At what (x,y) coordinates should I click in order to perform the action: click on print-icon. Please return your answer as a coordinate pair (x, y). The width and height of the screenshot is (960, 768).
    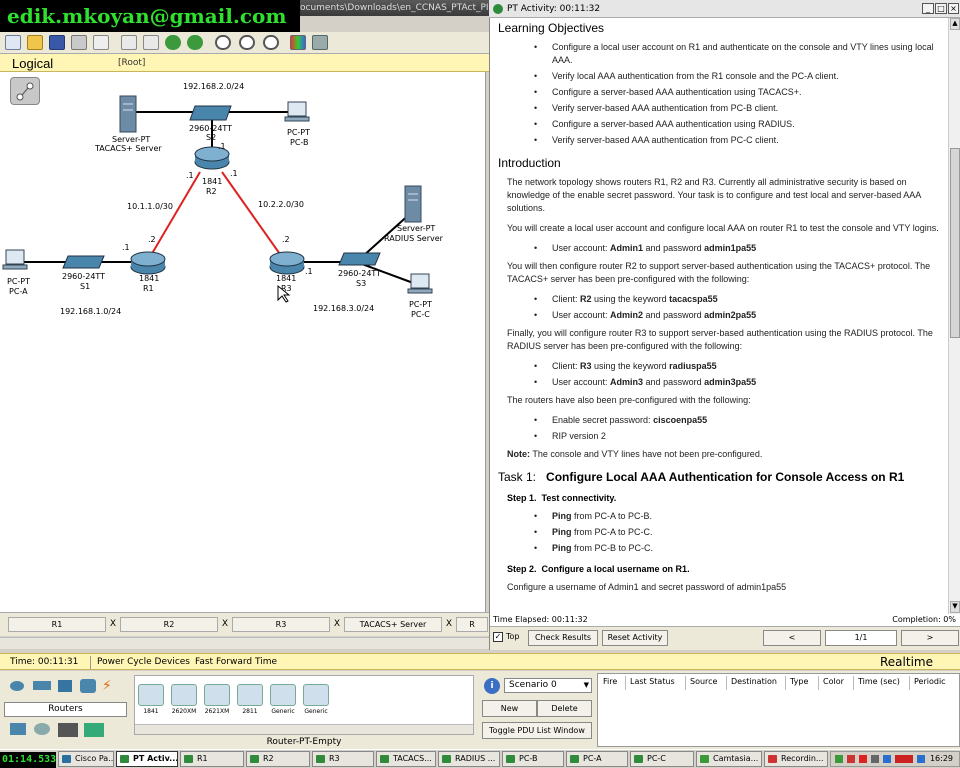
    Looking at the image, I should click on (79, 42).